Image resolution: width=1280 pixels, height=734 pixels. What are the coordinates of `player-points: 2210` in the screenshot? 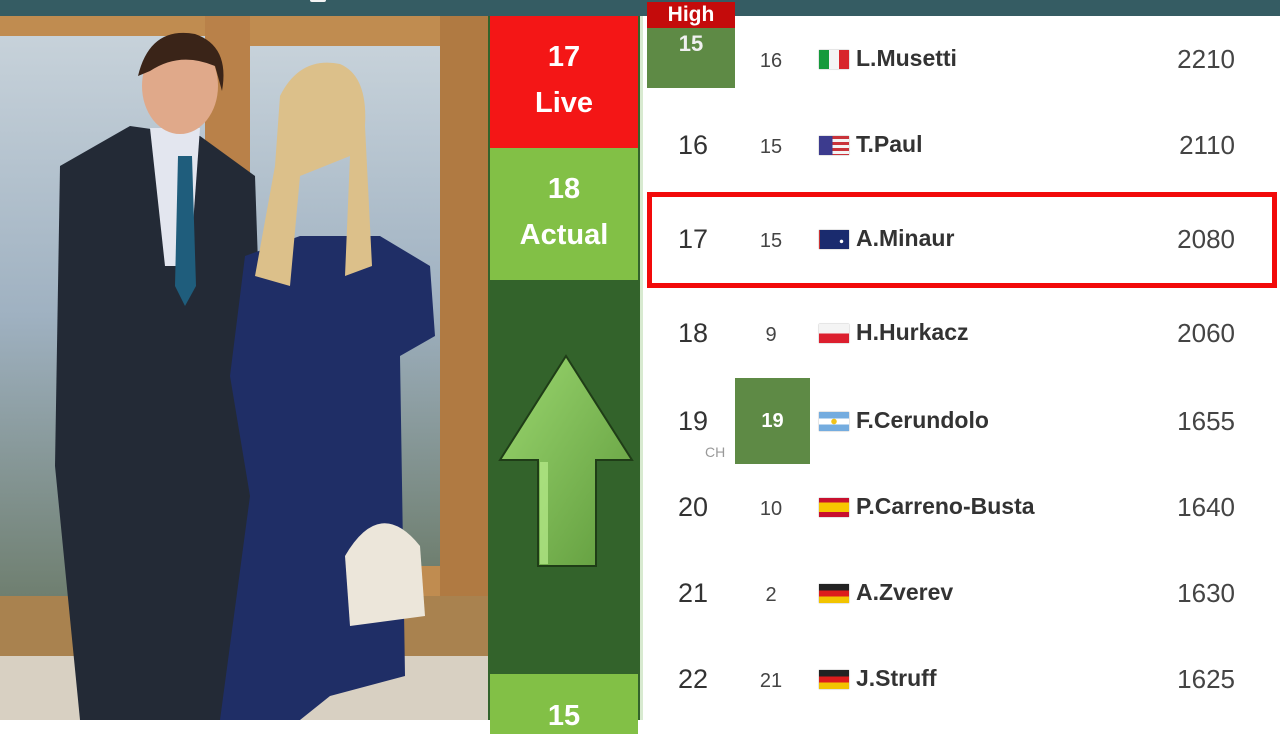 It's located at (1206, 59).